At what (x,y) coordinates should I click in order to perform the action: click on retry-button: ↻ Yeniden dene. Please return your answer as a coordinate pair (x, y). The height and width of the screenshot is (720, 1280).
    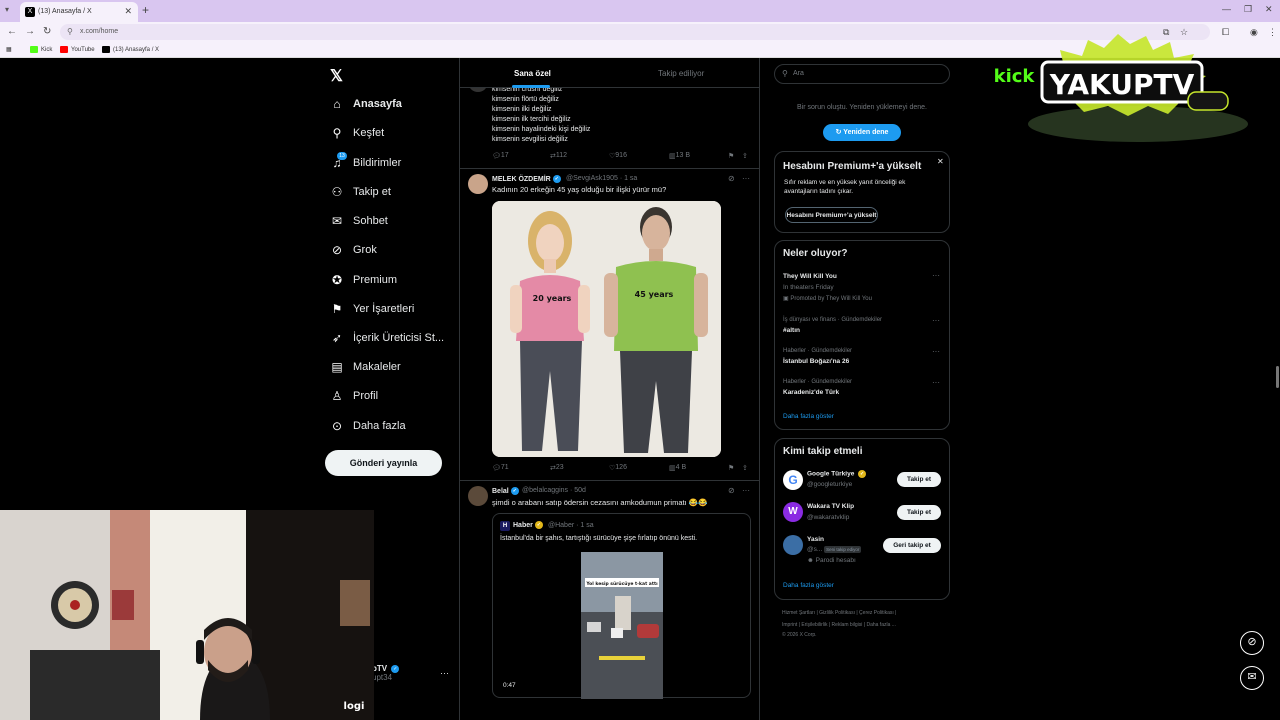
    Looking at the image, I should click on (862, 132).